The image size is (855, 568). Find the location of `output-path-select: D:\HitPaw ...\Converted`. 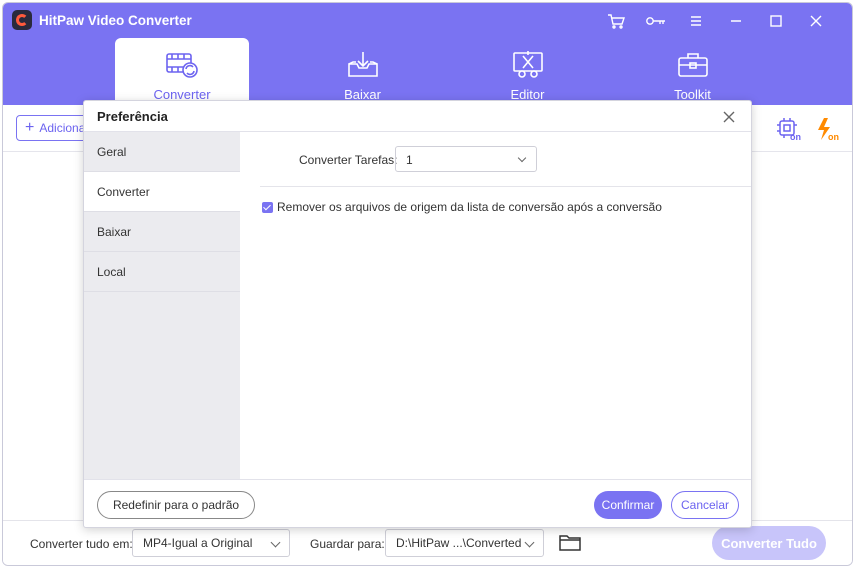

output-path-select: D:\HitPaw ...\Converted is located at coordinates (464, 543).